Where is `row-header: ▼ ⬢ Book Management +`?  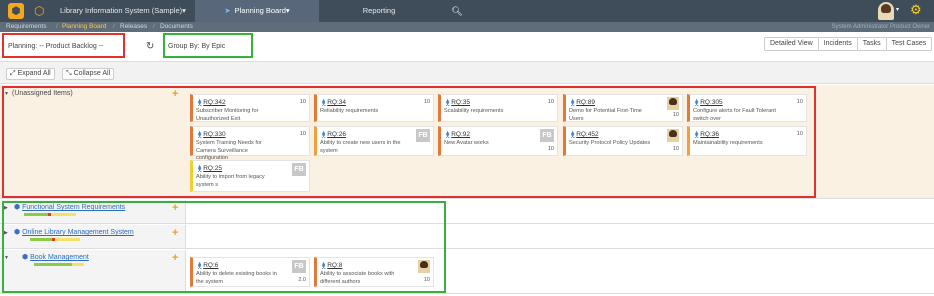
row-header: ▼ ⬢ Book Management + is located at coordinates (93, 271).